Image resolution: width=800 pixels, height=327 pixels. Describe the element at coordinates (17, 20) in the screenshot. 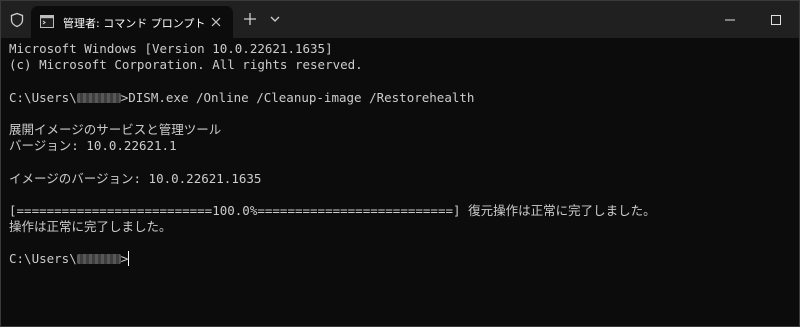

I see `shield-icon` at that location.